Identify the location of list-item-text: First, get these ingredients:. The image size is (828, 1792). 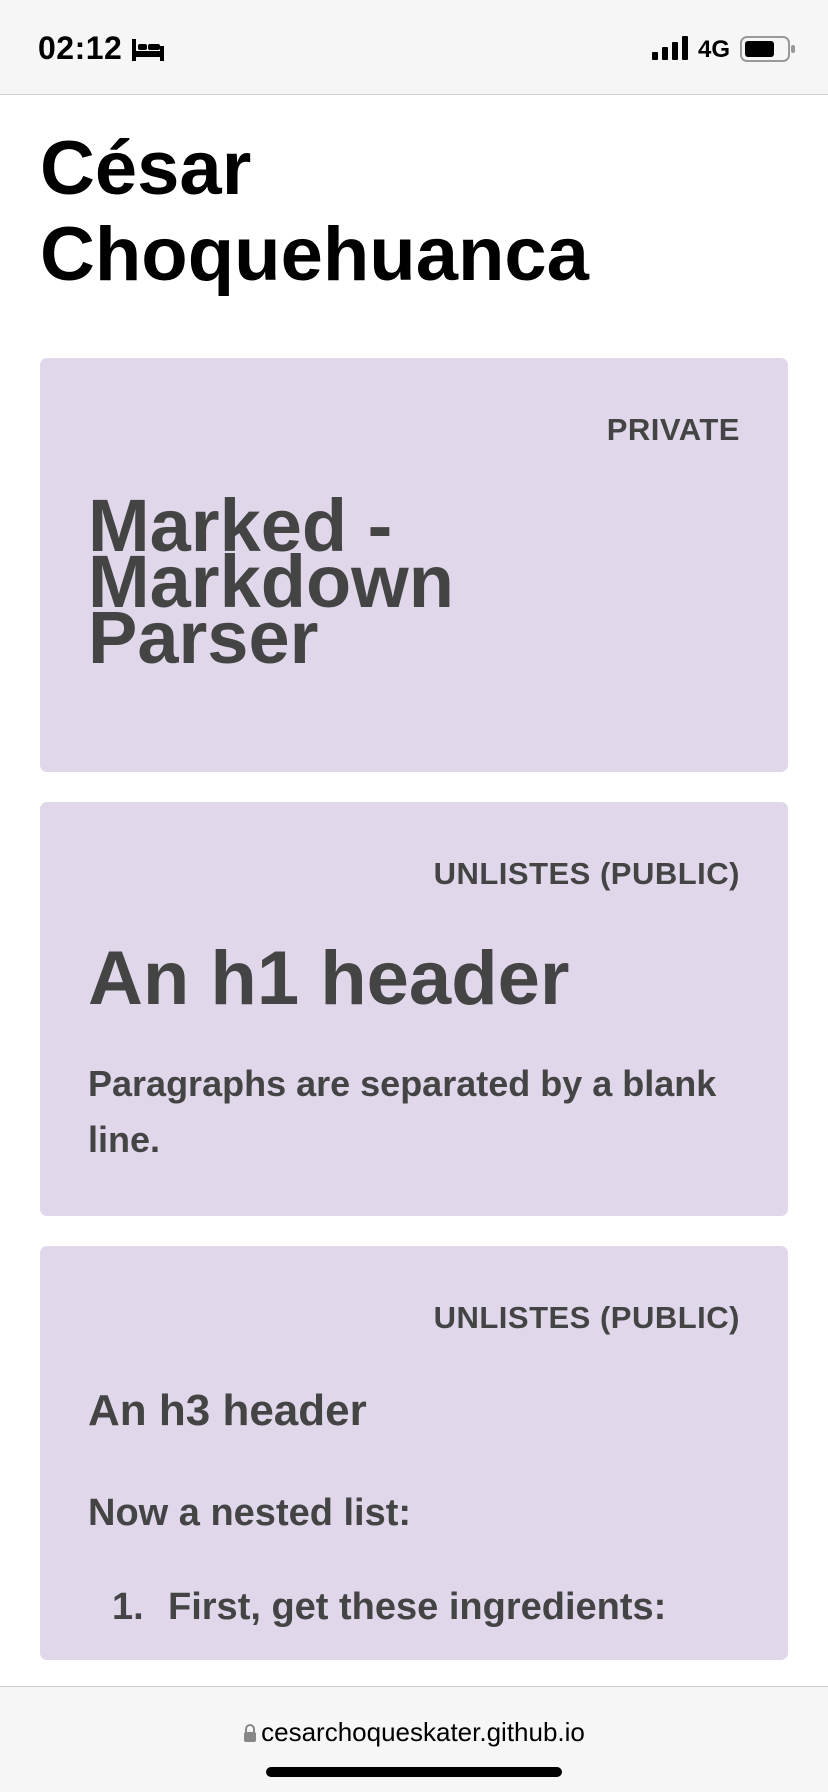
(417, 1607).